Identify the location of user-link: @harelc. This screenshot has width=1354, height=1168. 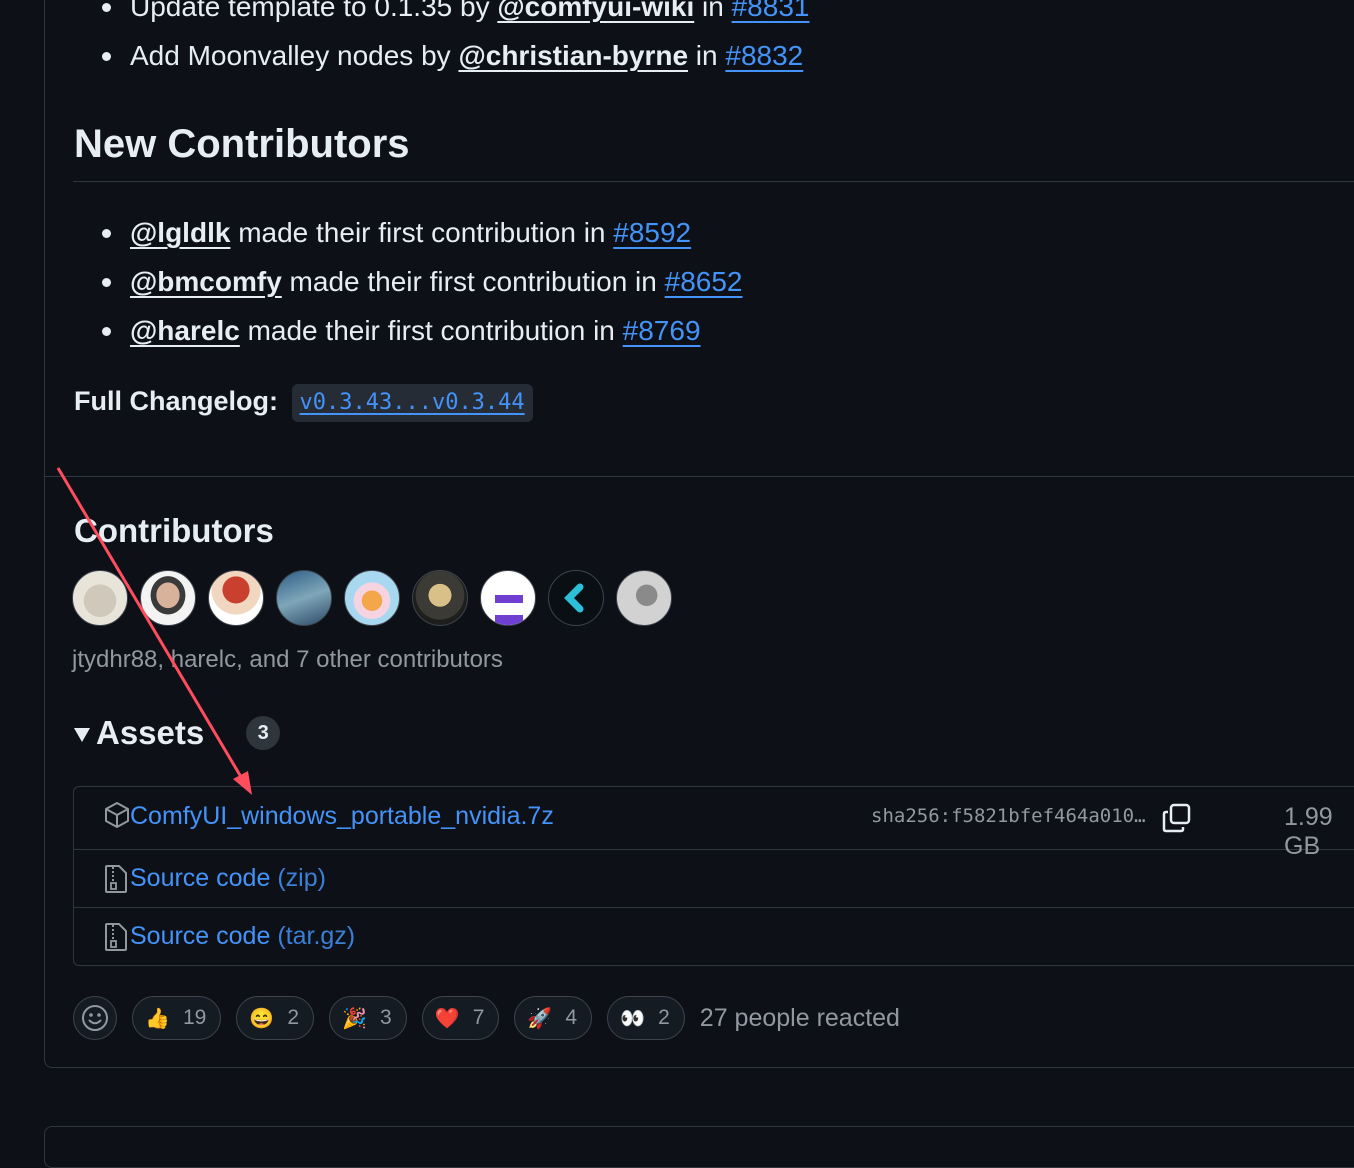
(185, 330).